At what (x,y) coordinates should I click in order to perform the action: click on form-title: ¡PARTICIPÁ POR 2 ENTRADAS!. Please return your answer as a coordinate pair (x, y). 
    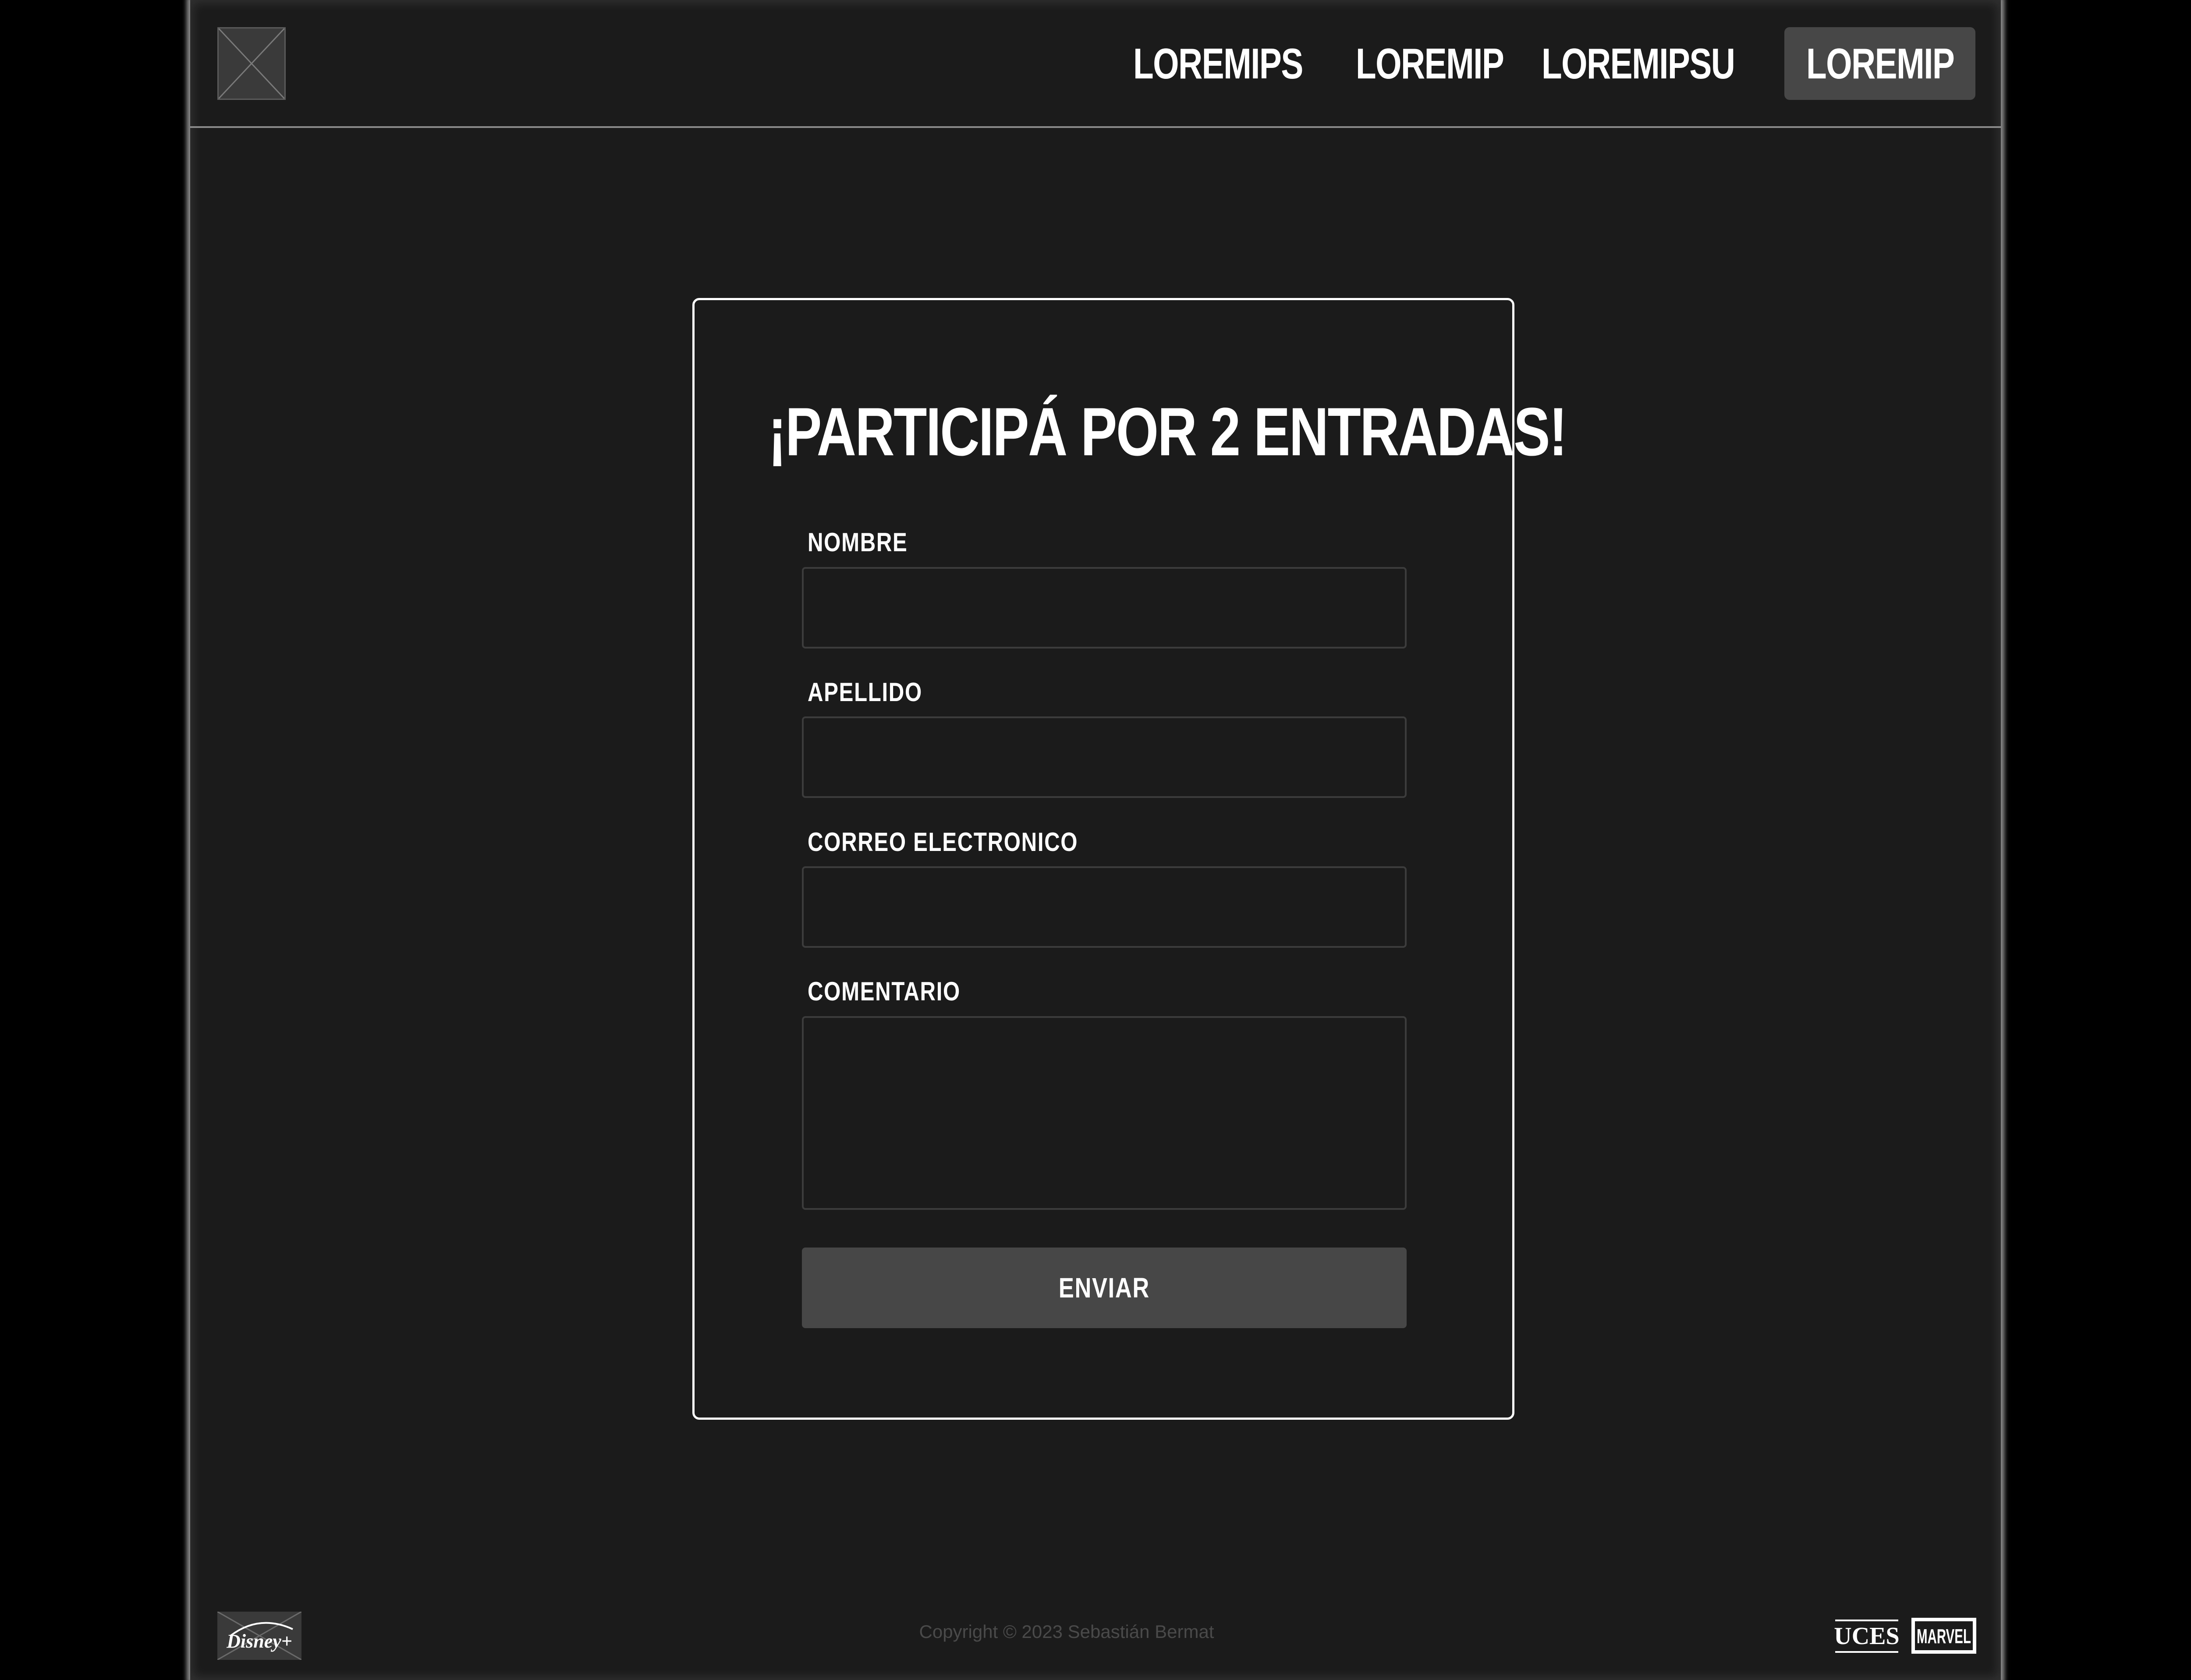
    Looking at the image, I should click on (1167, 432).